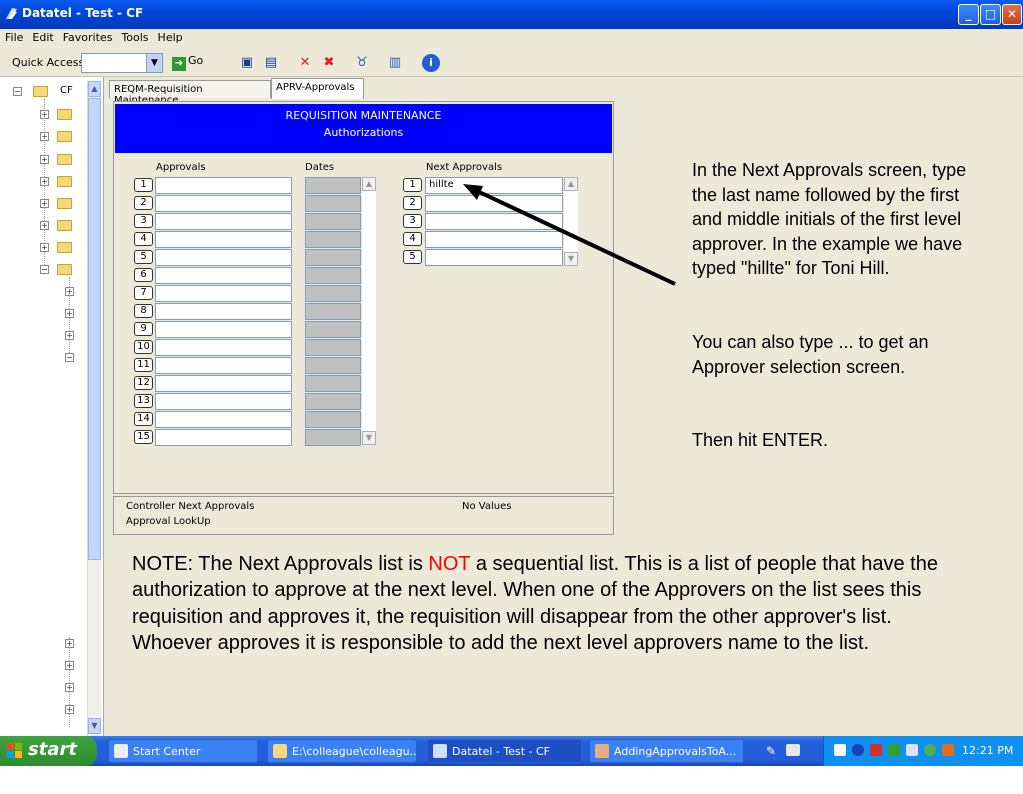 Image resolution: width=1023 pixels, height=794 pixels. Describe the element at coordinates (912, 750) in the screenshot. I see `shield-icon` at that location.